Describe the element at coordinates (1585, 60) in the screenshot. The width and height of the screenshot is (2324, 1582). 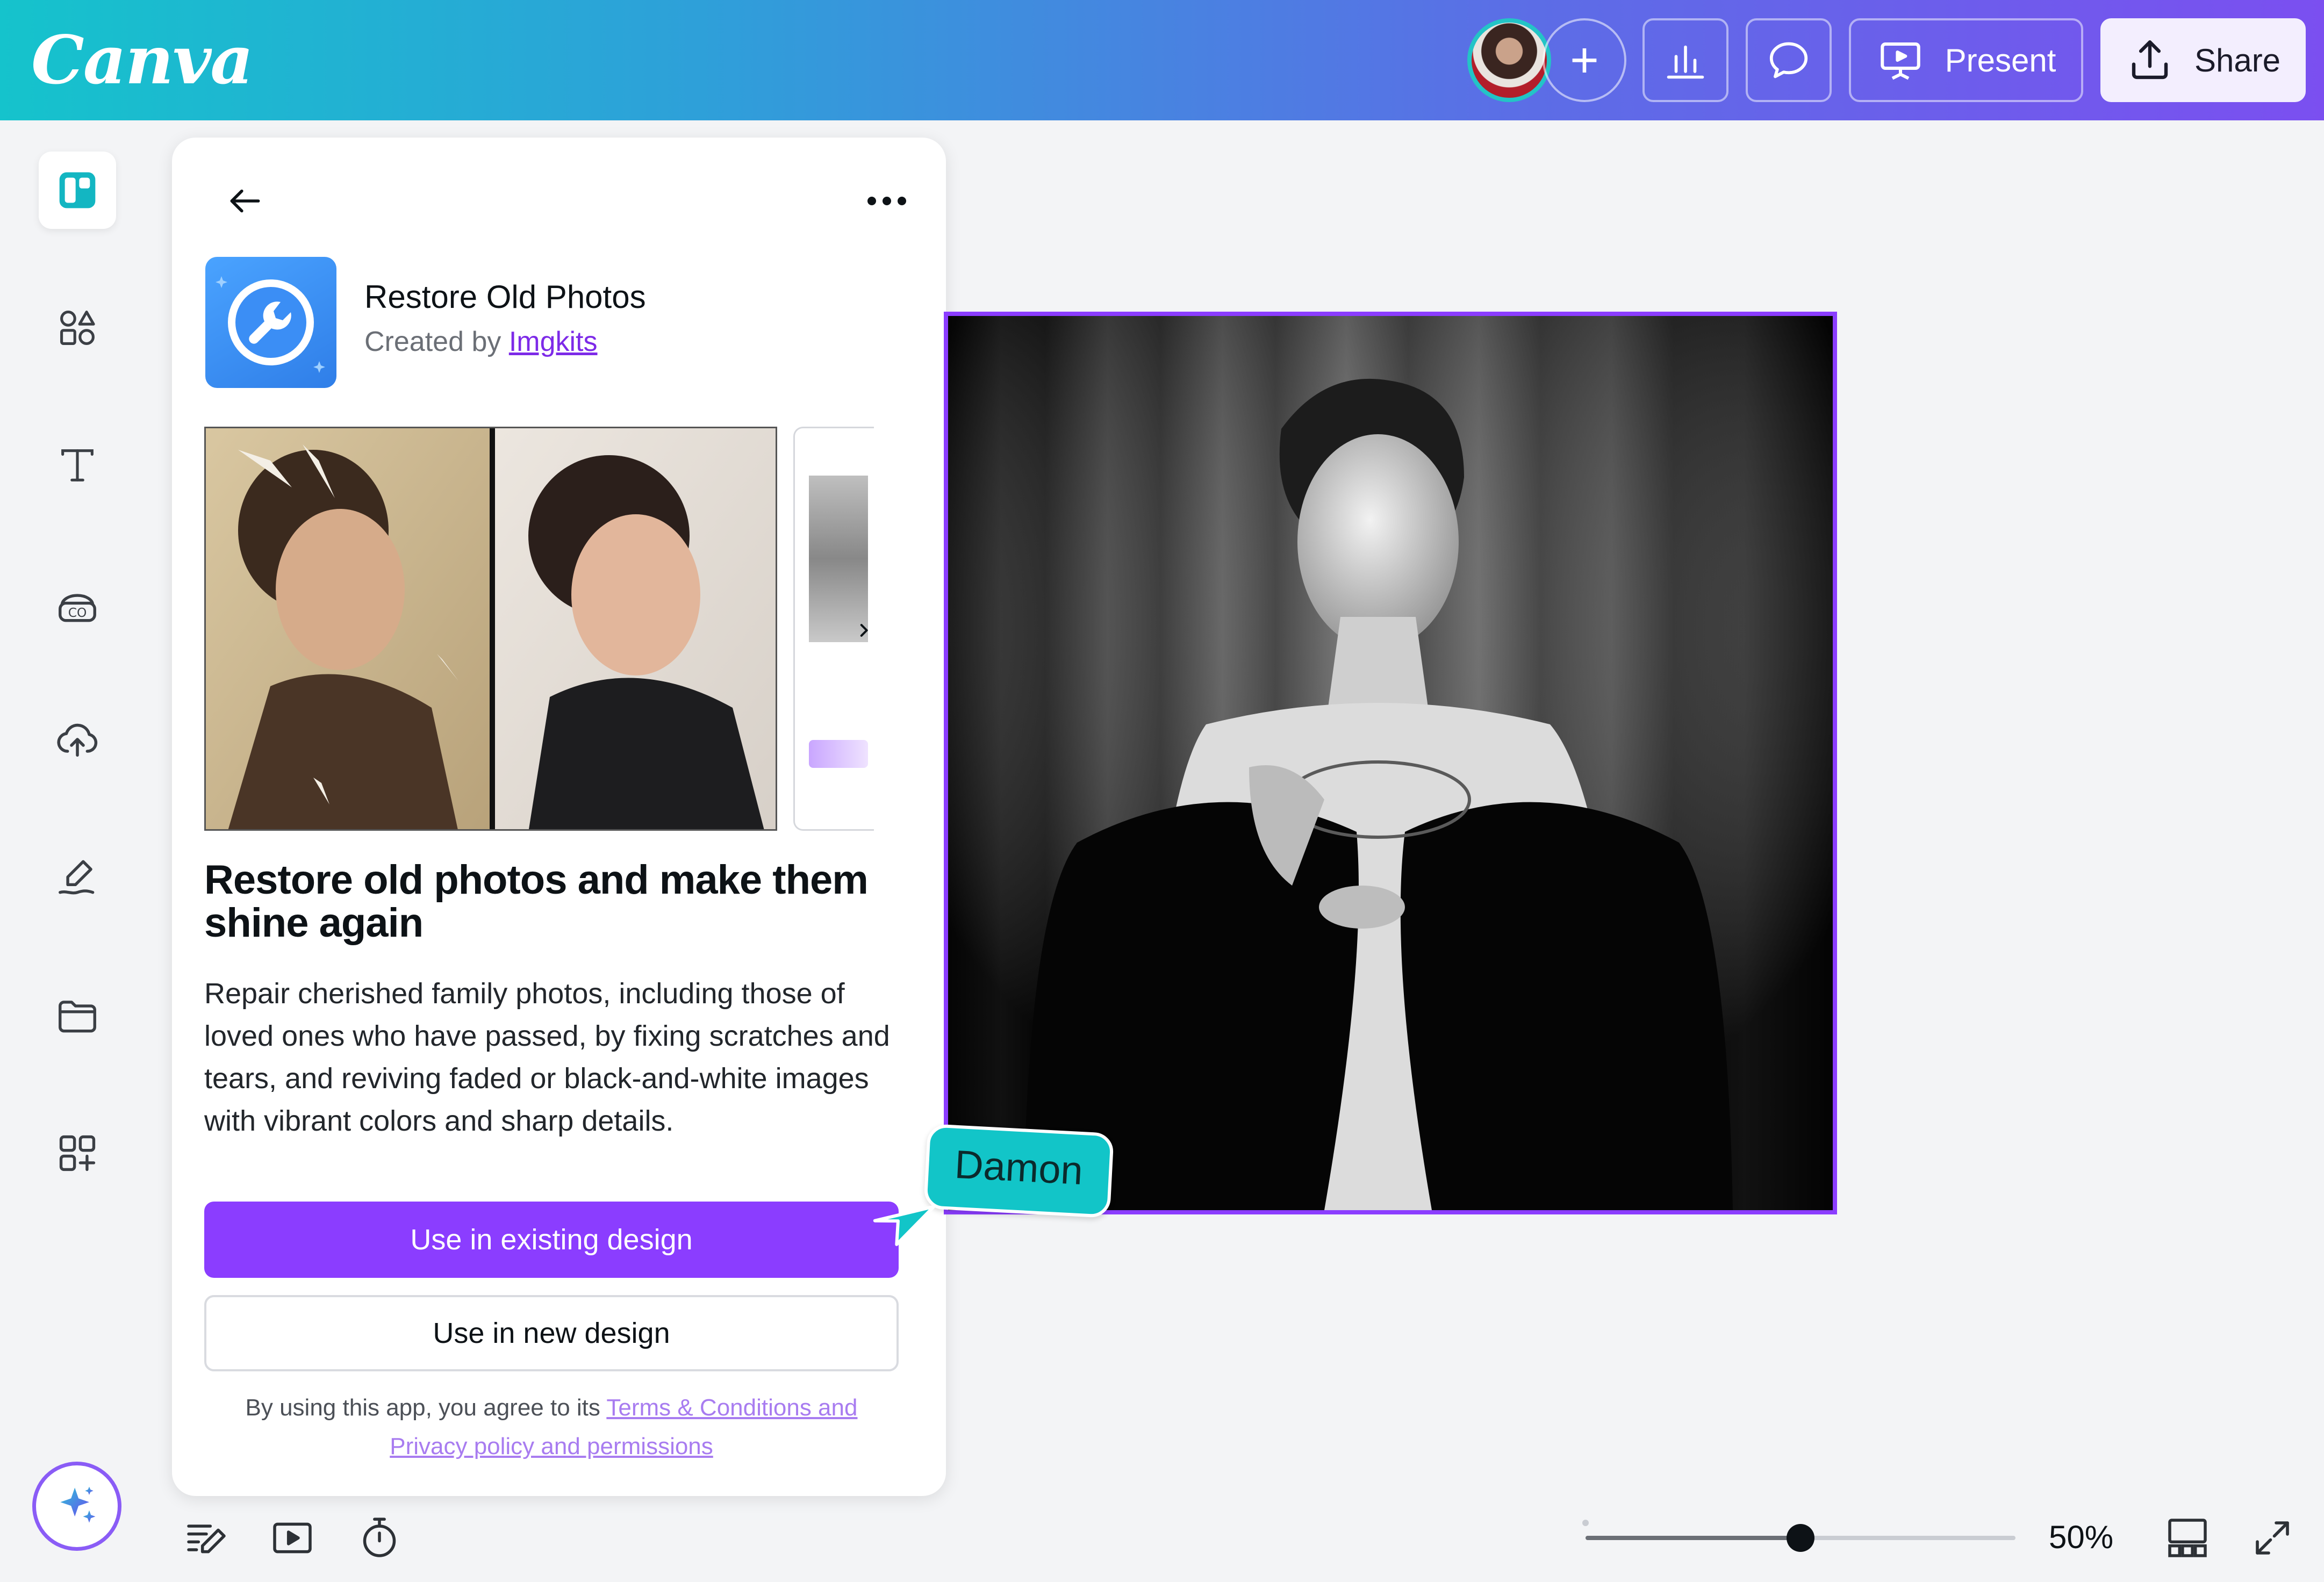
I see `add-collaborator-button: +` at that location.